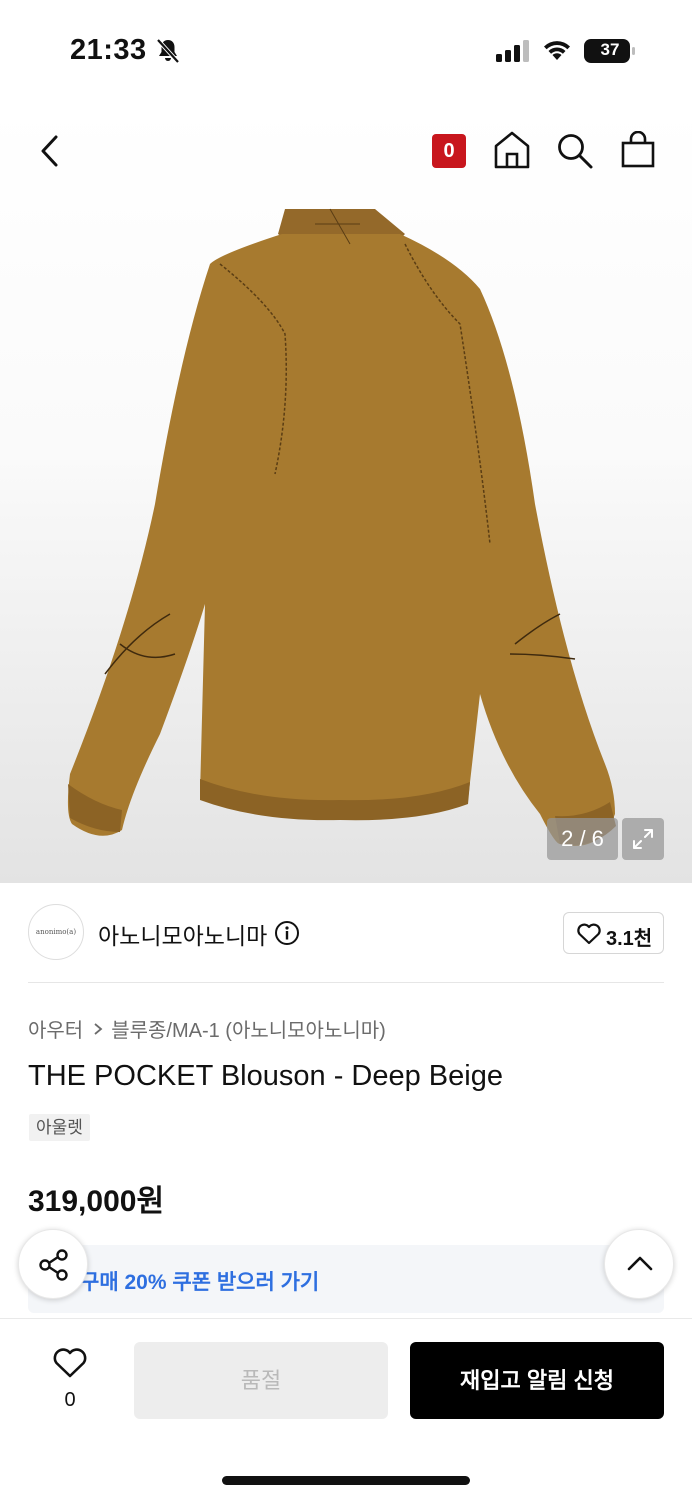 This screenshot has width=692, height=1500. Describe the element at coordinates (575, 151) in the screenshot. I see `search-icon` at that location.